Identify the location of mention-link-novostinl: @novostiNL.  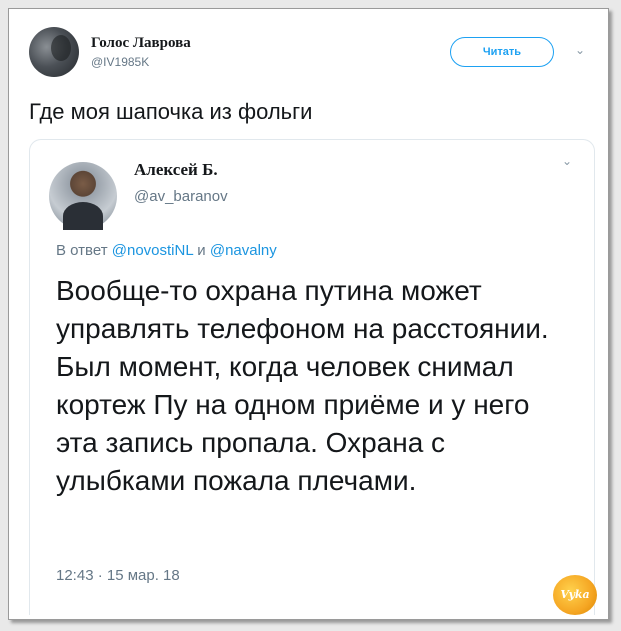
(152, 250).